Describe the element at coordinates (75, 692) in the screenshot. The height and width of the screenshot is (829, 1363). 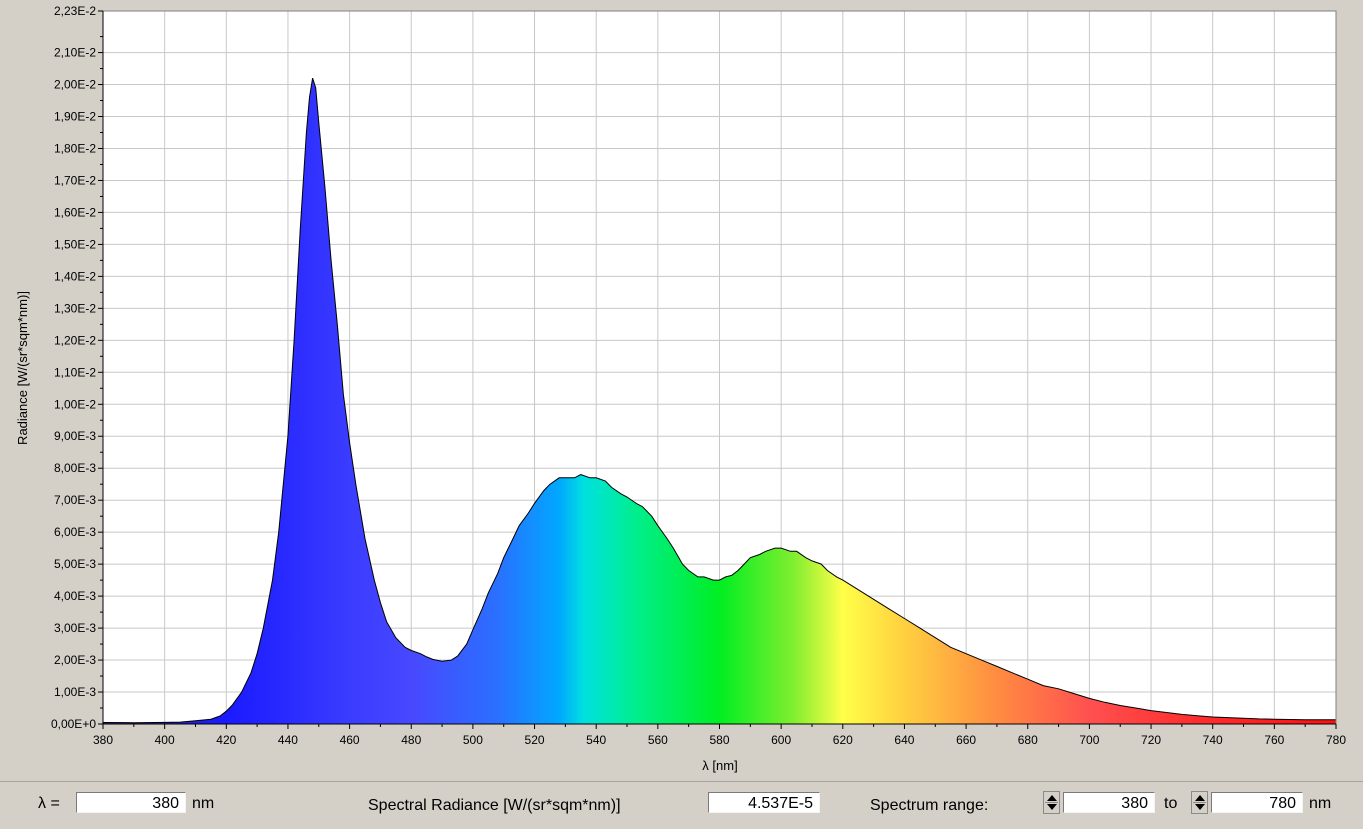
I see `y-tick-label: 1,00E-3` at that location.